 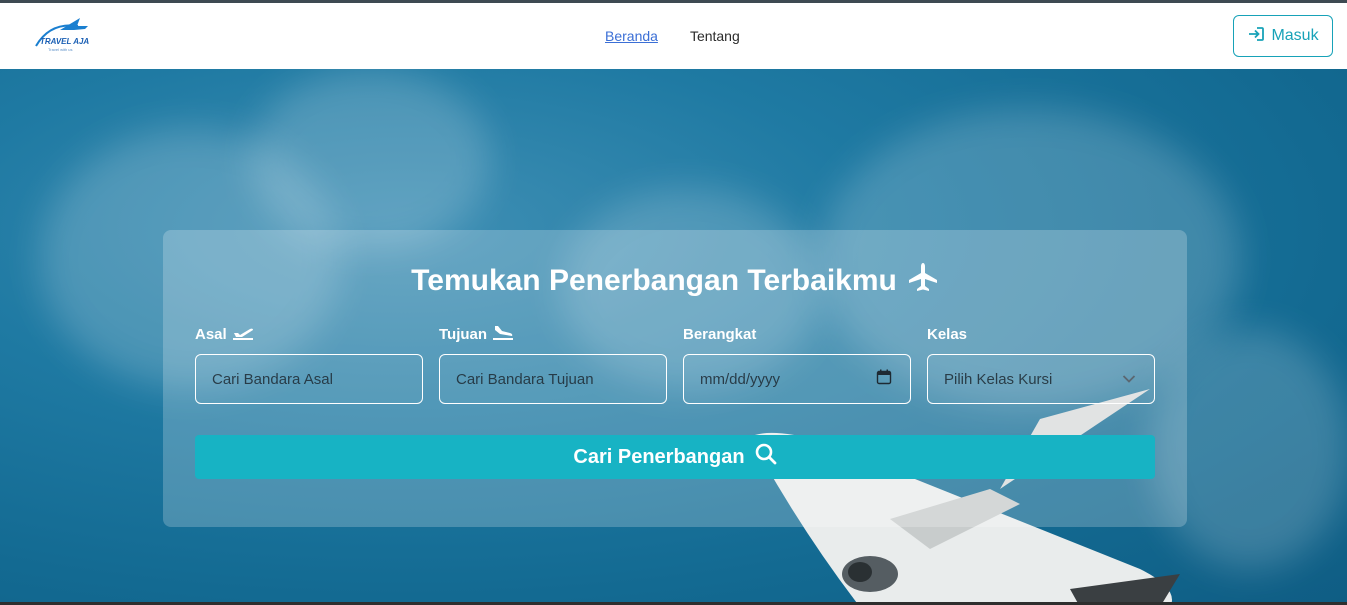 What do you see at coordinates (715, 36) in the screenshot?
I see `nav-link-tentang: Tentang` at bounding box center [715, 36].